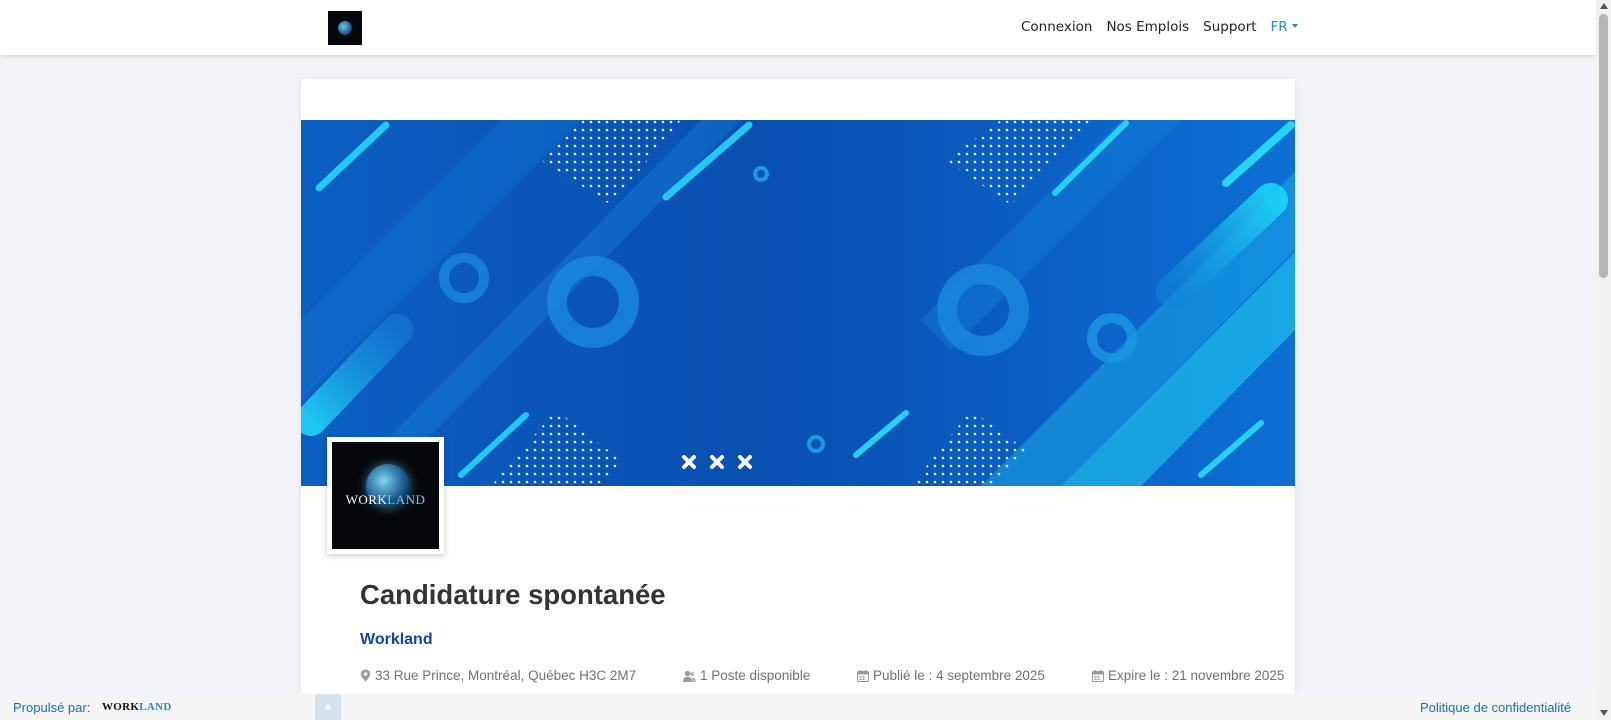 The image size is (1611, 720). What do you see at coordinates (1196, 675) in the screenshot?
I see `expiry-text: Expire le : 21 novembre 2025` at bounding box center [1196, 675].